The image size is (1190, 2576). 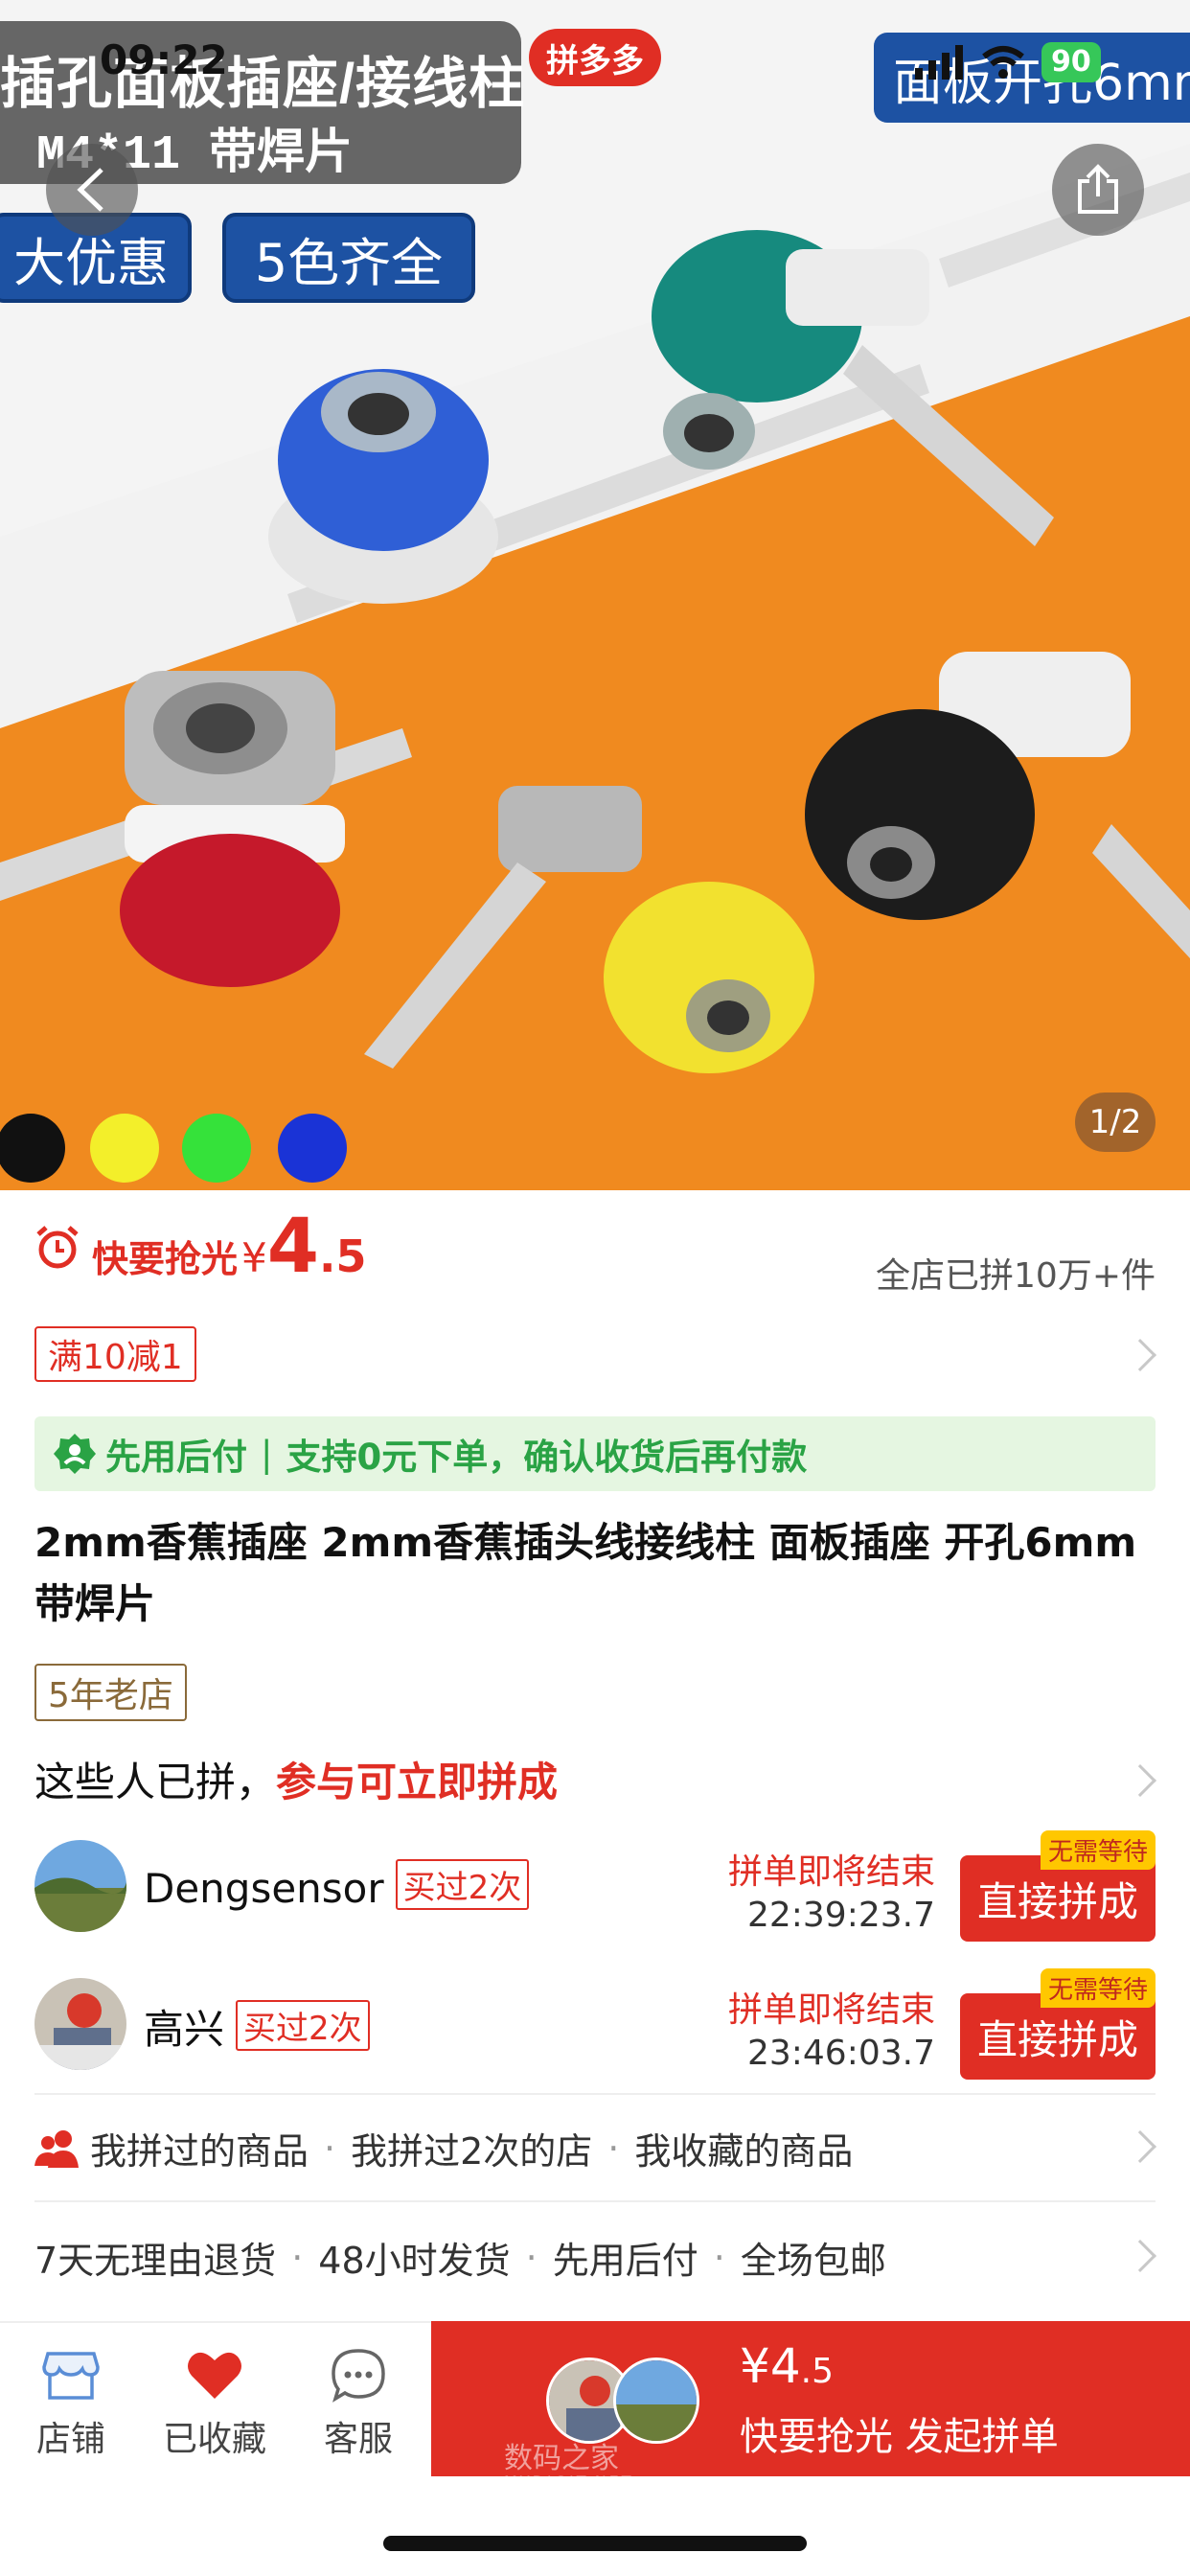 I want to click on cta-price-decimal: .5, so click(x=817, y=2371).